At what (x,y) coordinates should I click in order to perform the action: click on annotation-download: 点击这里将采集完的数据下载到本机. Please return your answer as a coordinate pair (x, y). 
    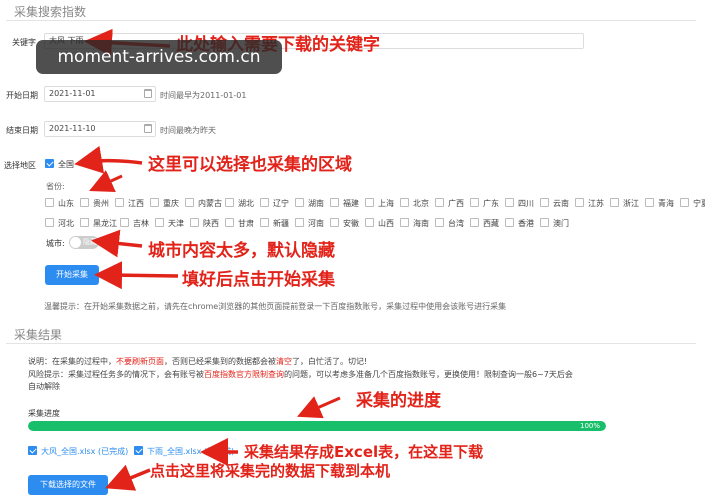
    Looking at the image, I should click on (270, 471).